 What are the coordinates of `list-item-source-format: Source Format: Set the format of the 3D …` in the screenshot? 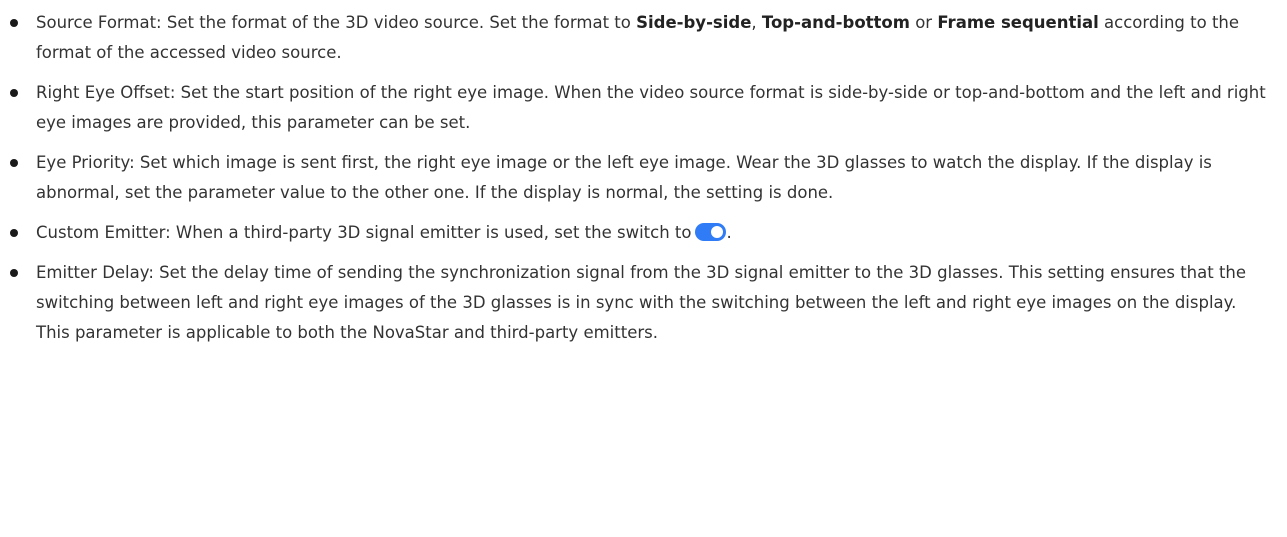 It's located at (641, 38).